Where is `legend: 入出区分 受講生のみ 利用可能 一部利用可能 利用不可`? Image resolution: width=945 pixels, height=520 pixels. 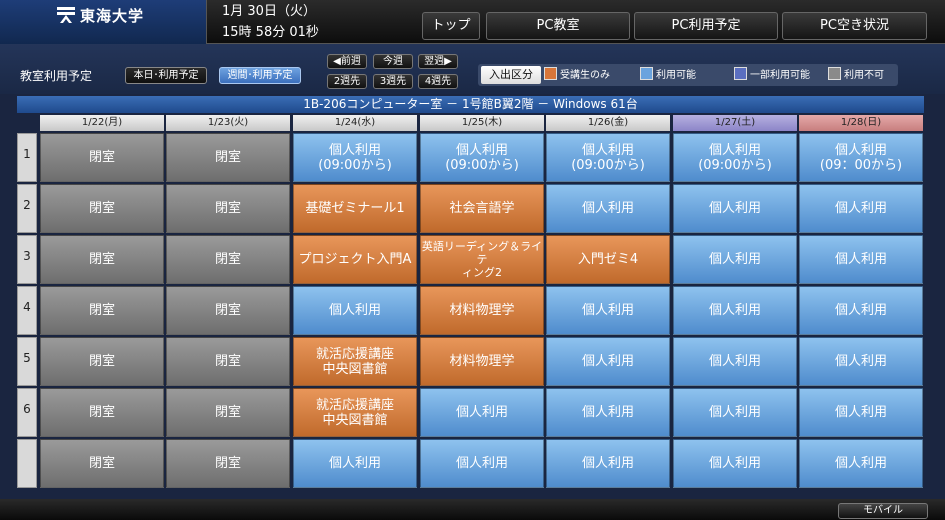
legend: 入出区分 受講生のみ 利用可能 一部利用可能 利用不可 is located at coordinates (688, 75).